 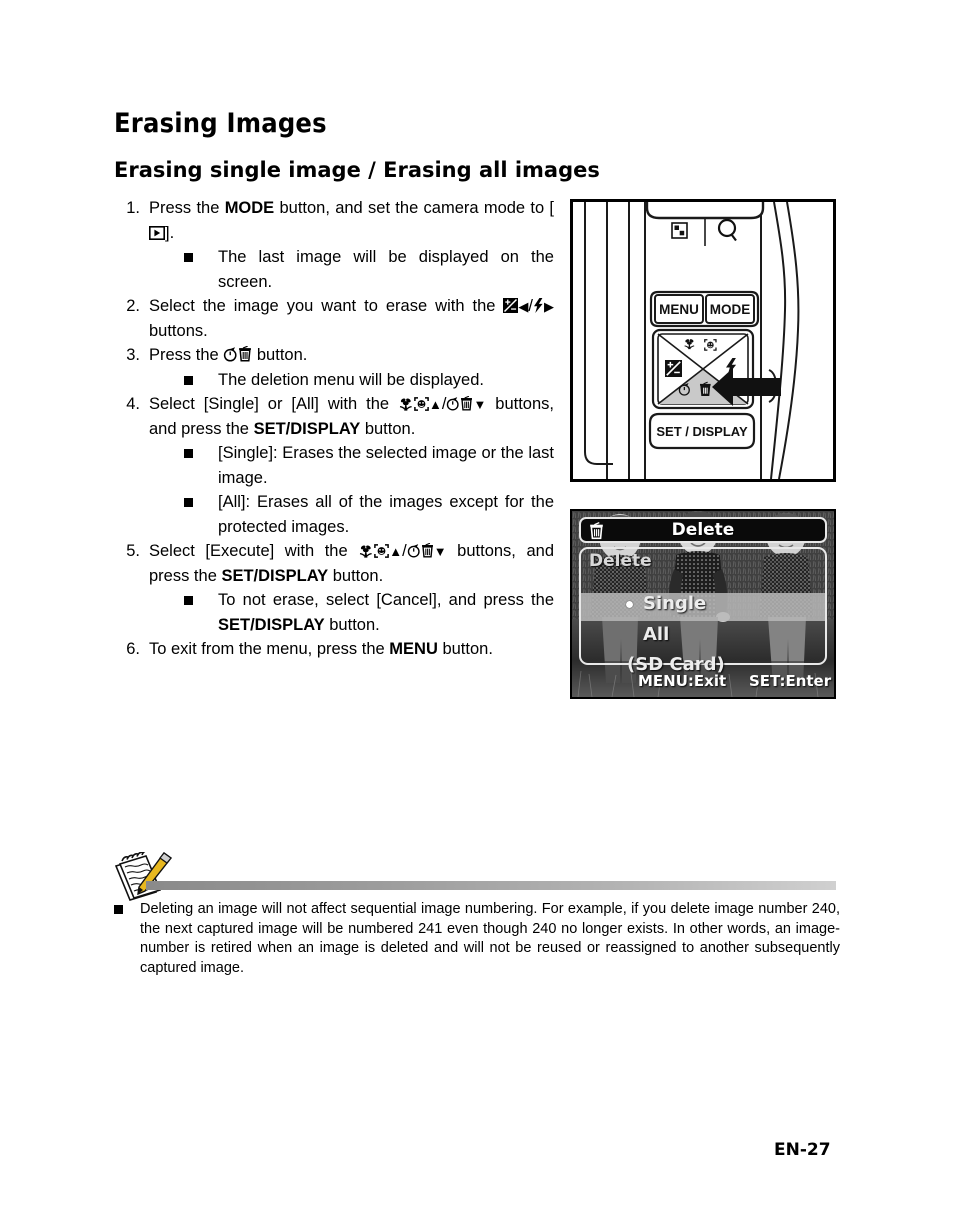 What do you see at coordinates (351, 355) in the screenshot?
I see `step-text: Press the button.` at bounding box center [351, 355].